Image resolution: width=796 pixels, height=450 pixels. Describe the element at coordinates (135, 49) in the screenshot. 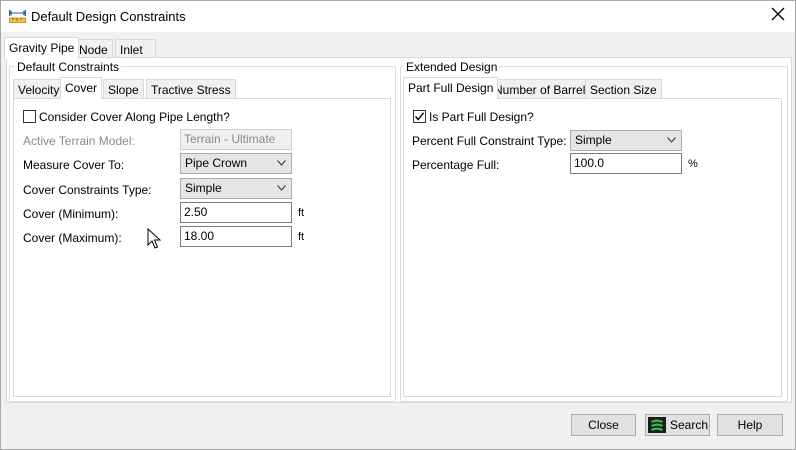

I see `tab-inlet: Inlet` at that location.